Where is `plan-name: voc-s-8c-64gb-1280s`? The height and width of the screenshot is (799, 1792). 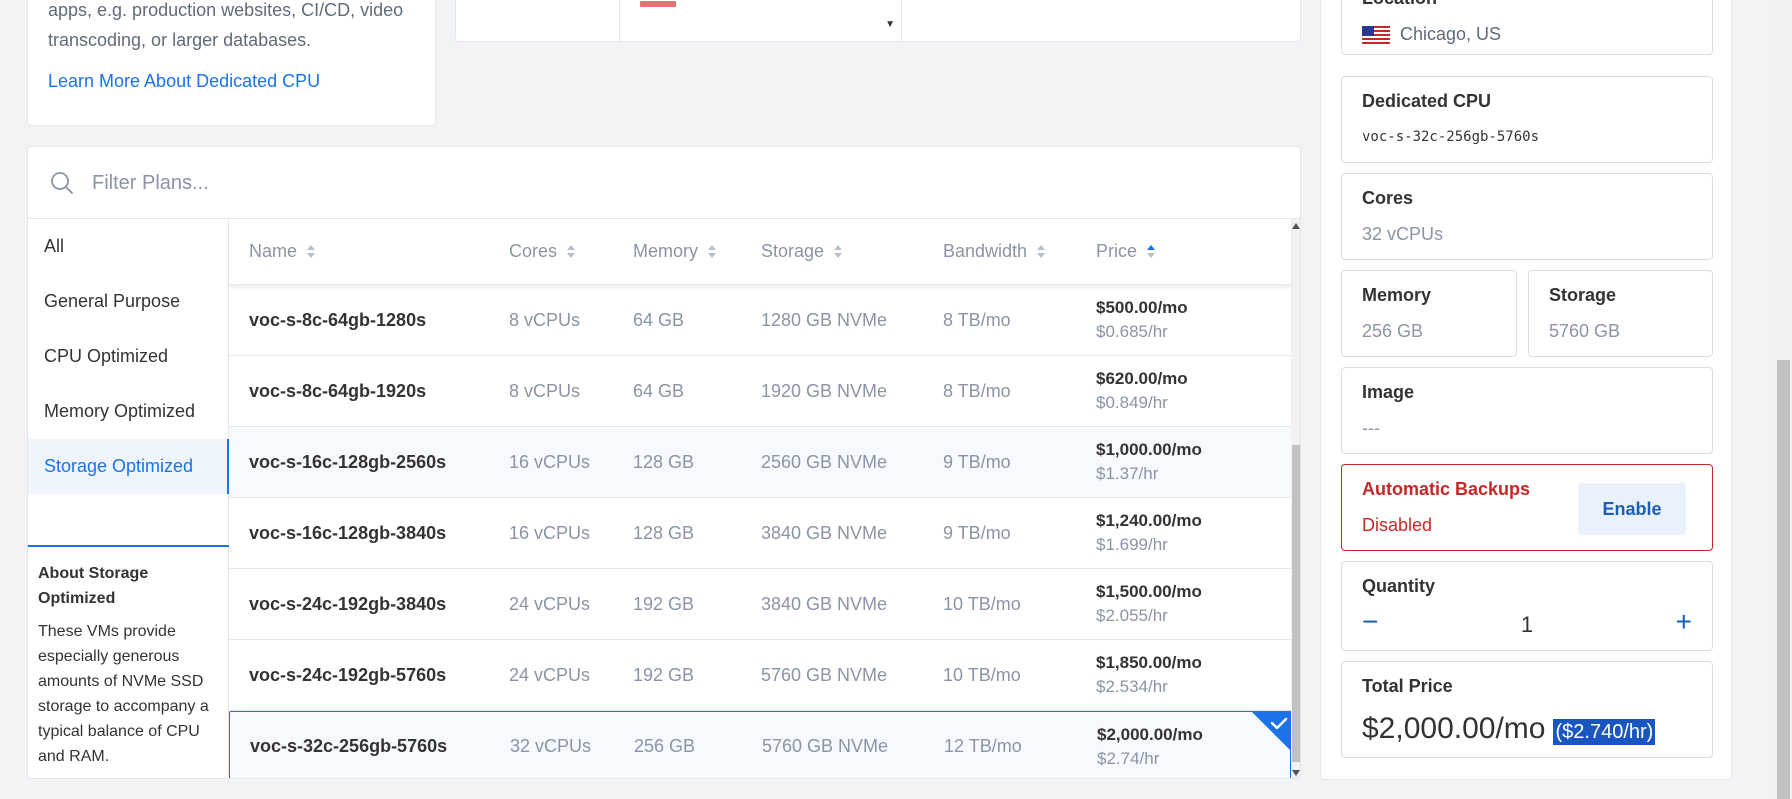
plan-name: voc-s-8c-64gb-1280s is located at coordinates (338, 319).